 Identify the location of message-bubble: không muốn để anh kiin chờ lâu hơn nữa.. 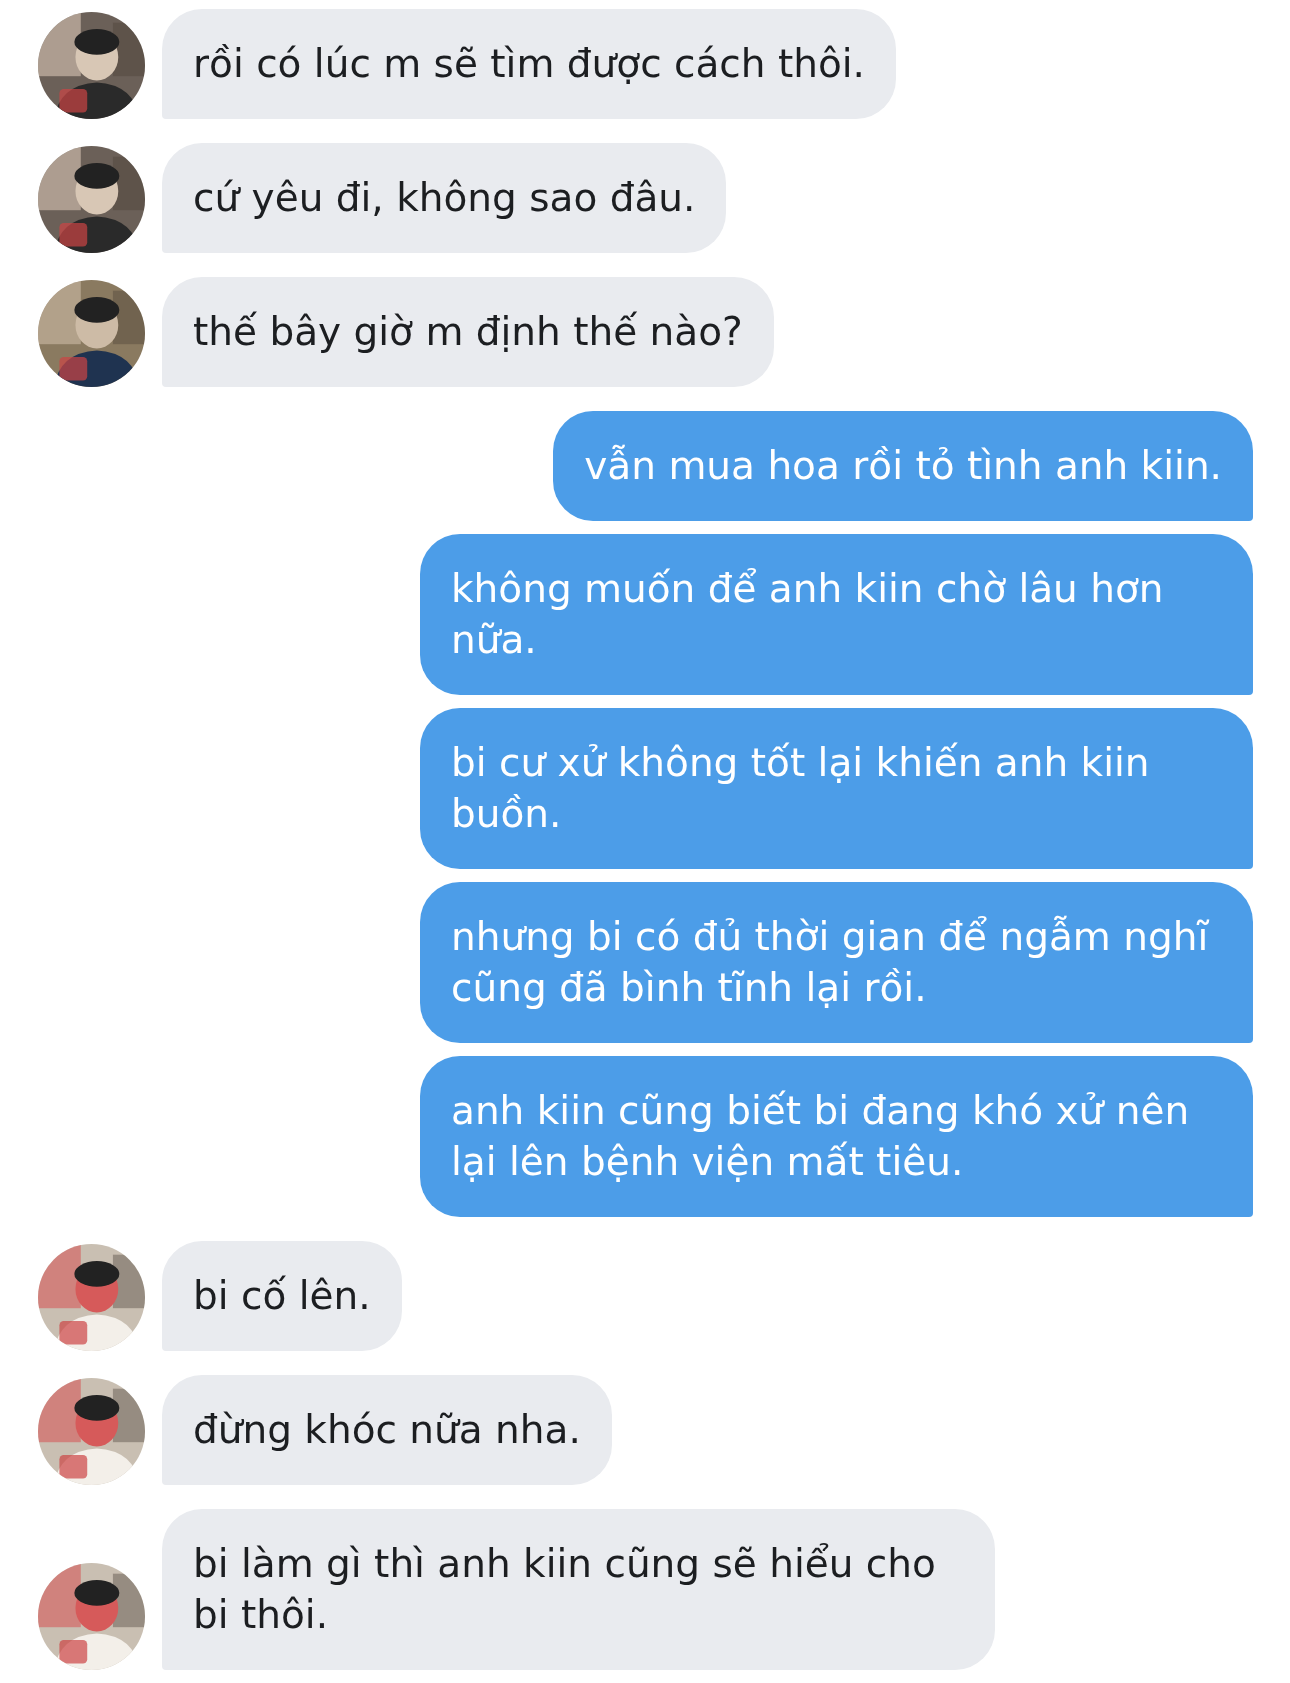
(836, 614).